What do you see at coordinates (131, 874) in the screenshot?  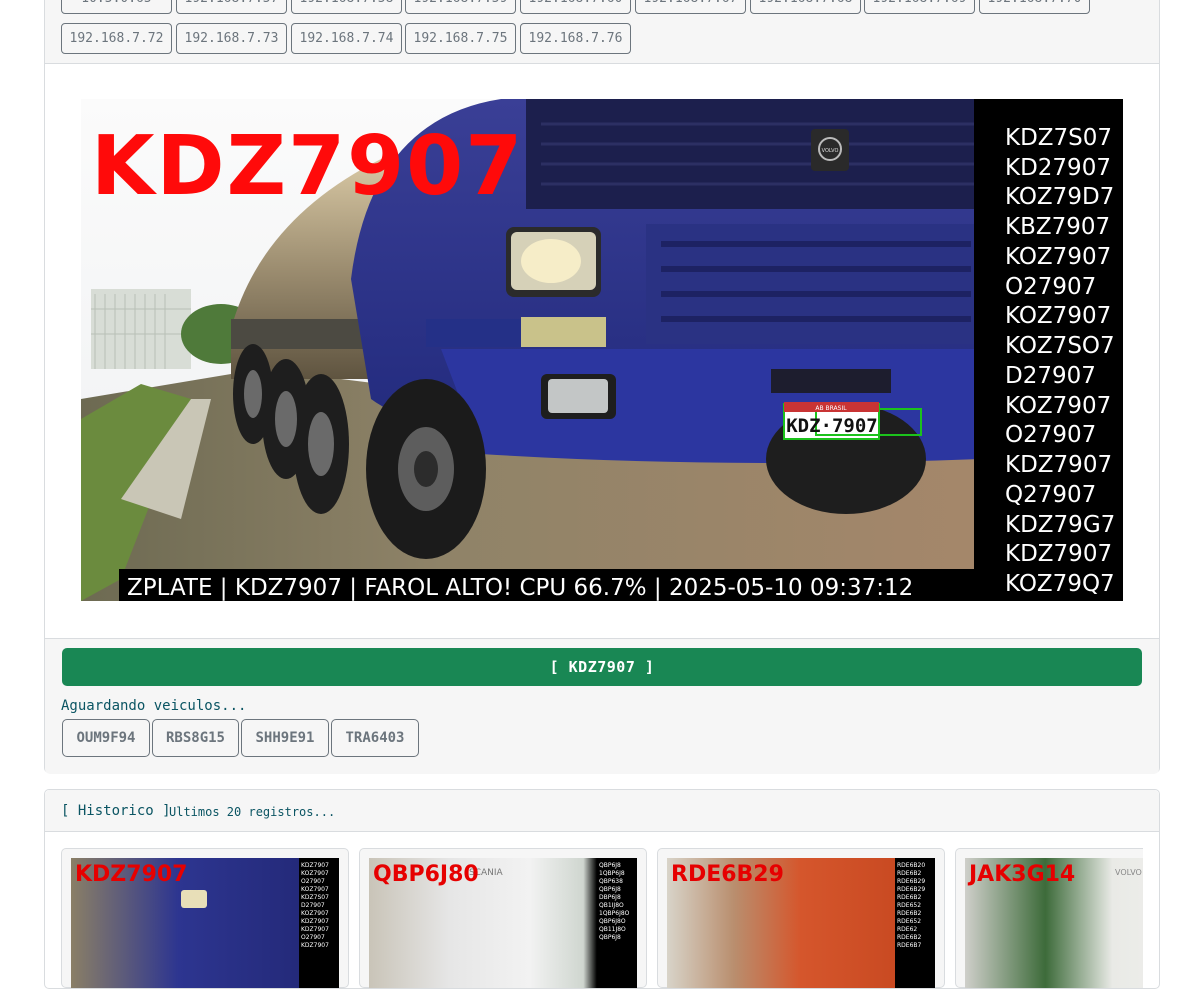 I see `history-plate: KDZ7907` at bounding box center [131, 874].